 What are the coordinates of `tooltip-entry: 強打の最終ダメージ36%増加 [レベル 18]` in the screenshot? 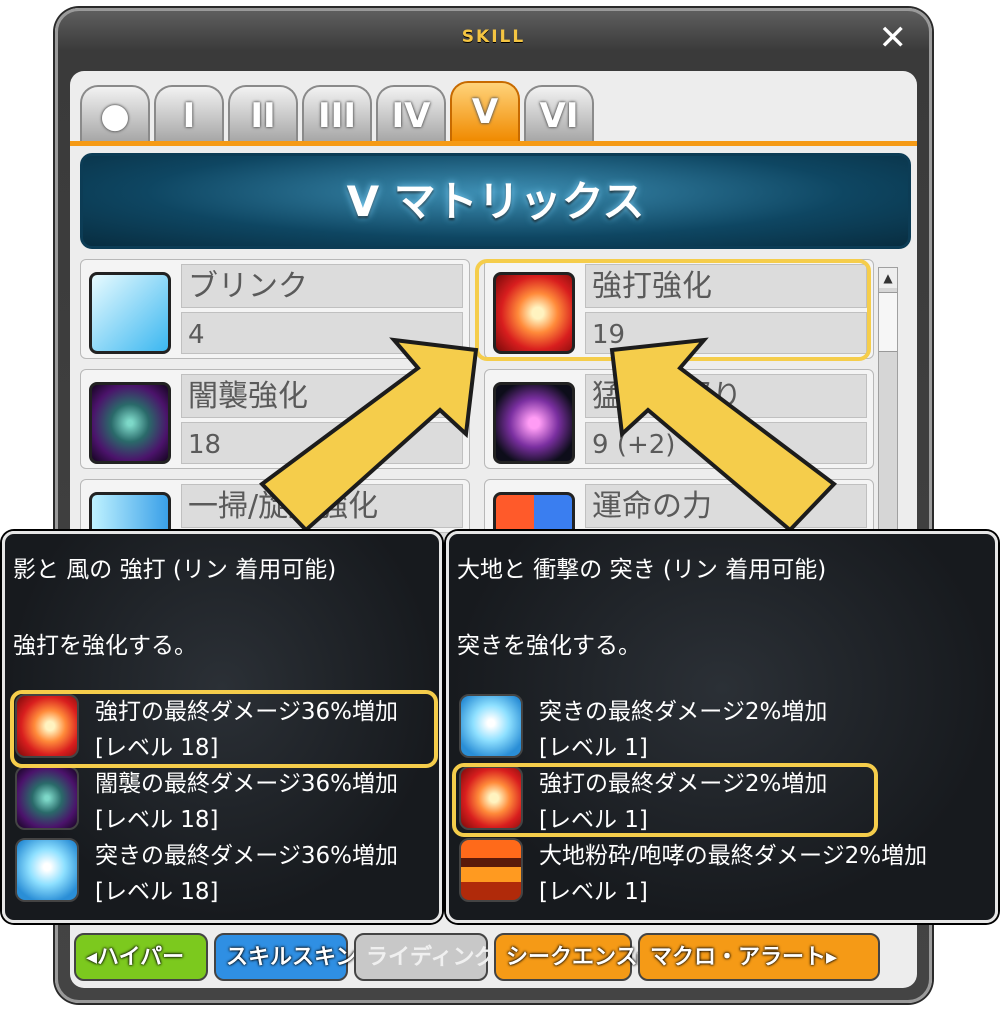 It's located at (223, 727).